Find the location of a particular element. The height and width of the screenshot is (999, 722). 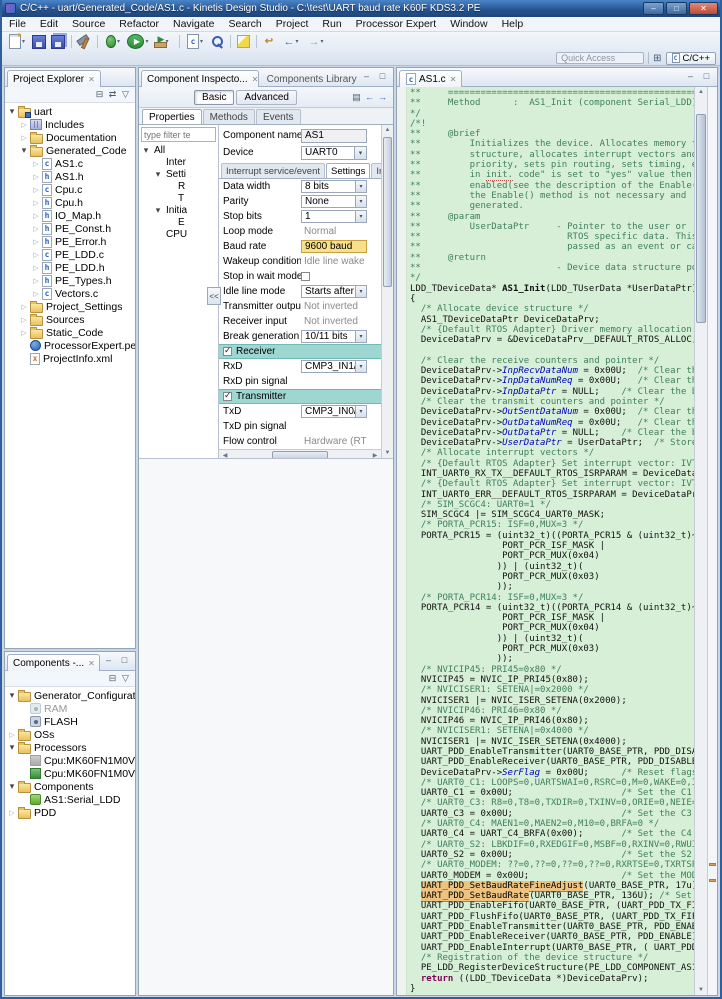

settings-subtab: Interrupt service/event is located at coordinates (273, 170).